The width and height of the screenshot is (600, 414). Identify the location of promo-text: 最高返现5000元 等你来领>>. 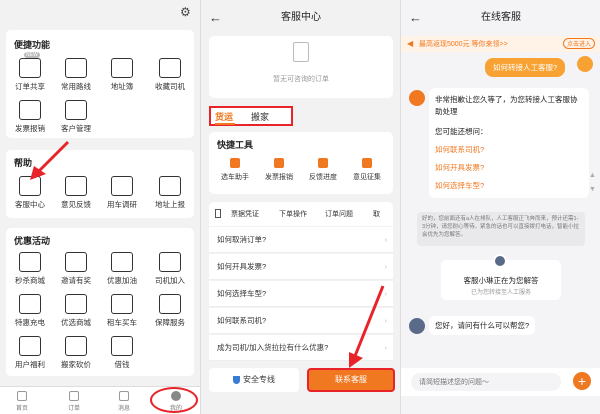
(463, 44).